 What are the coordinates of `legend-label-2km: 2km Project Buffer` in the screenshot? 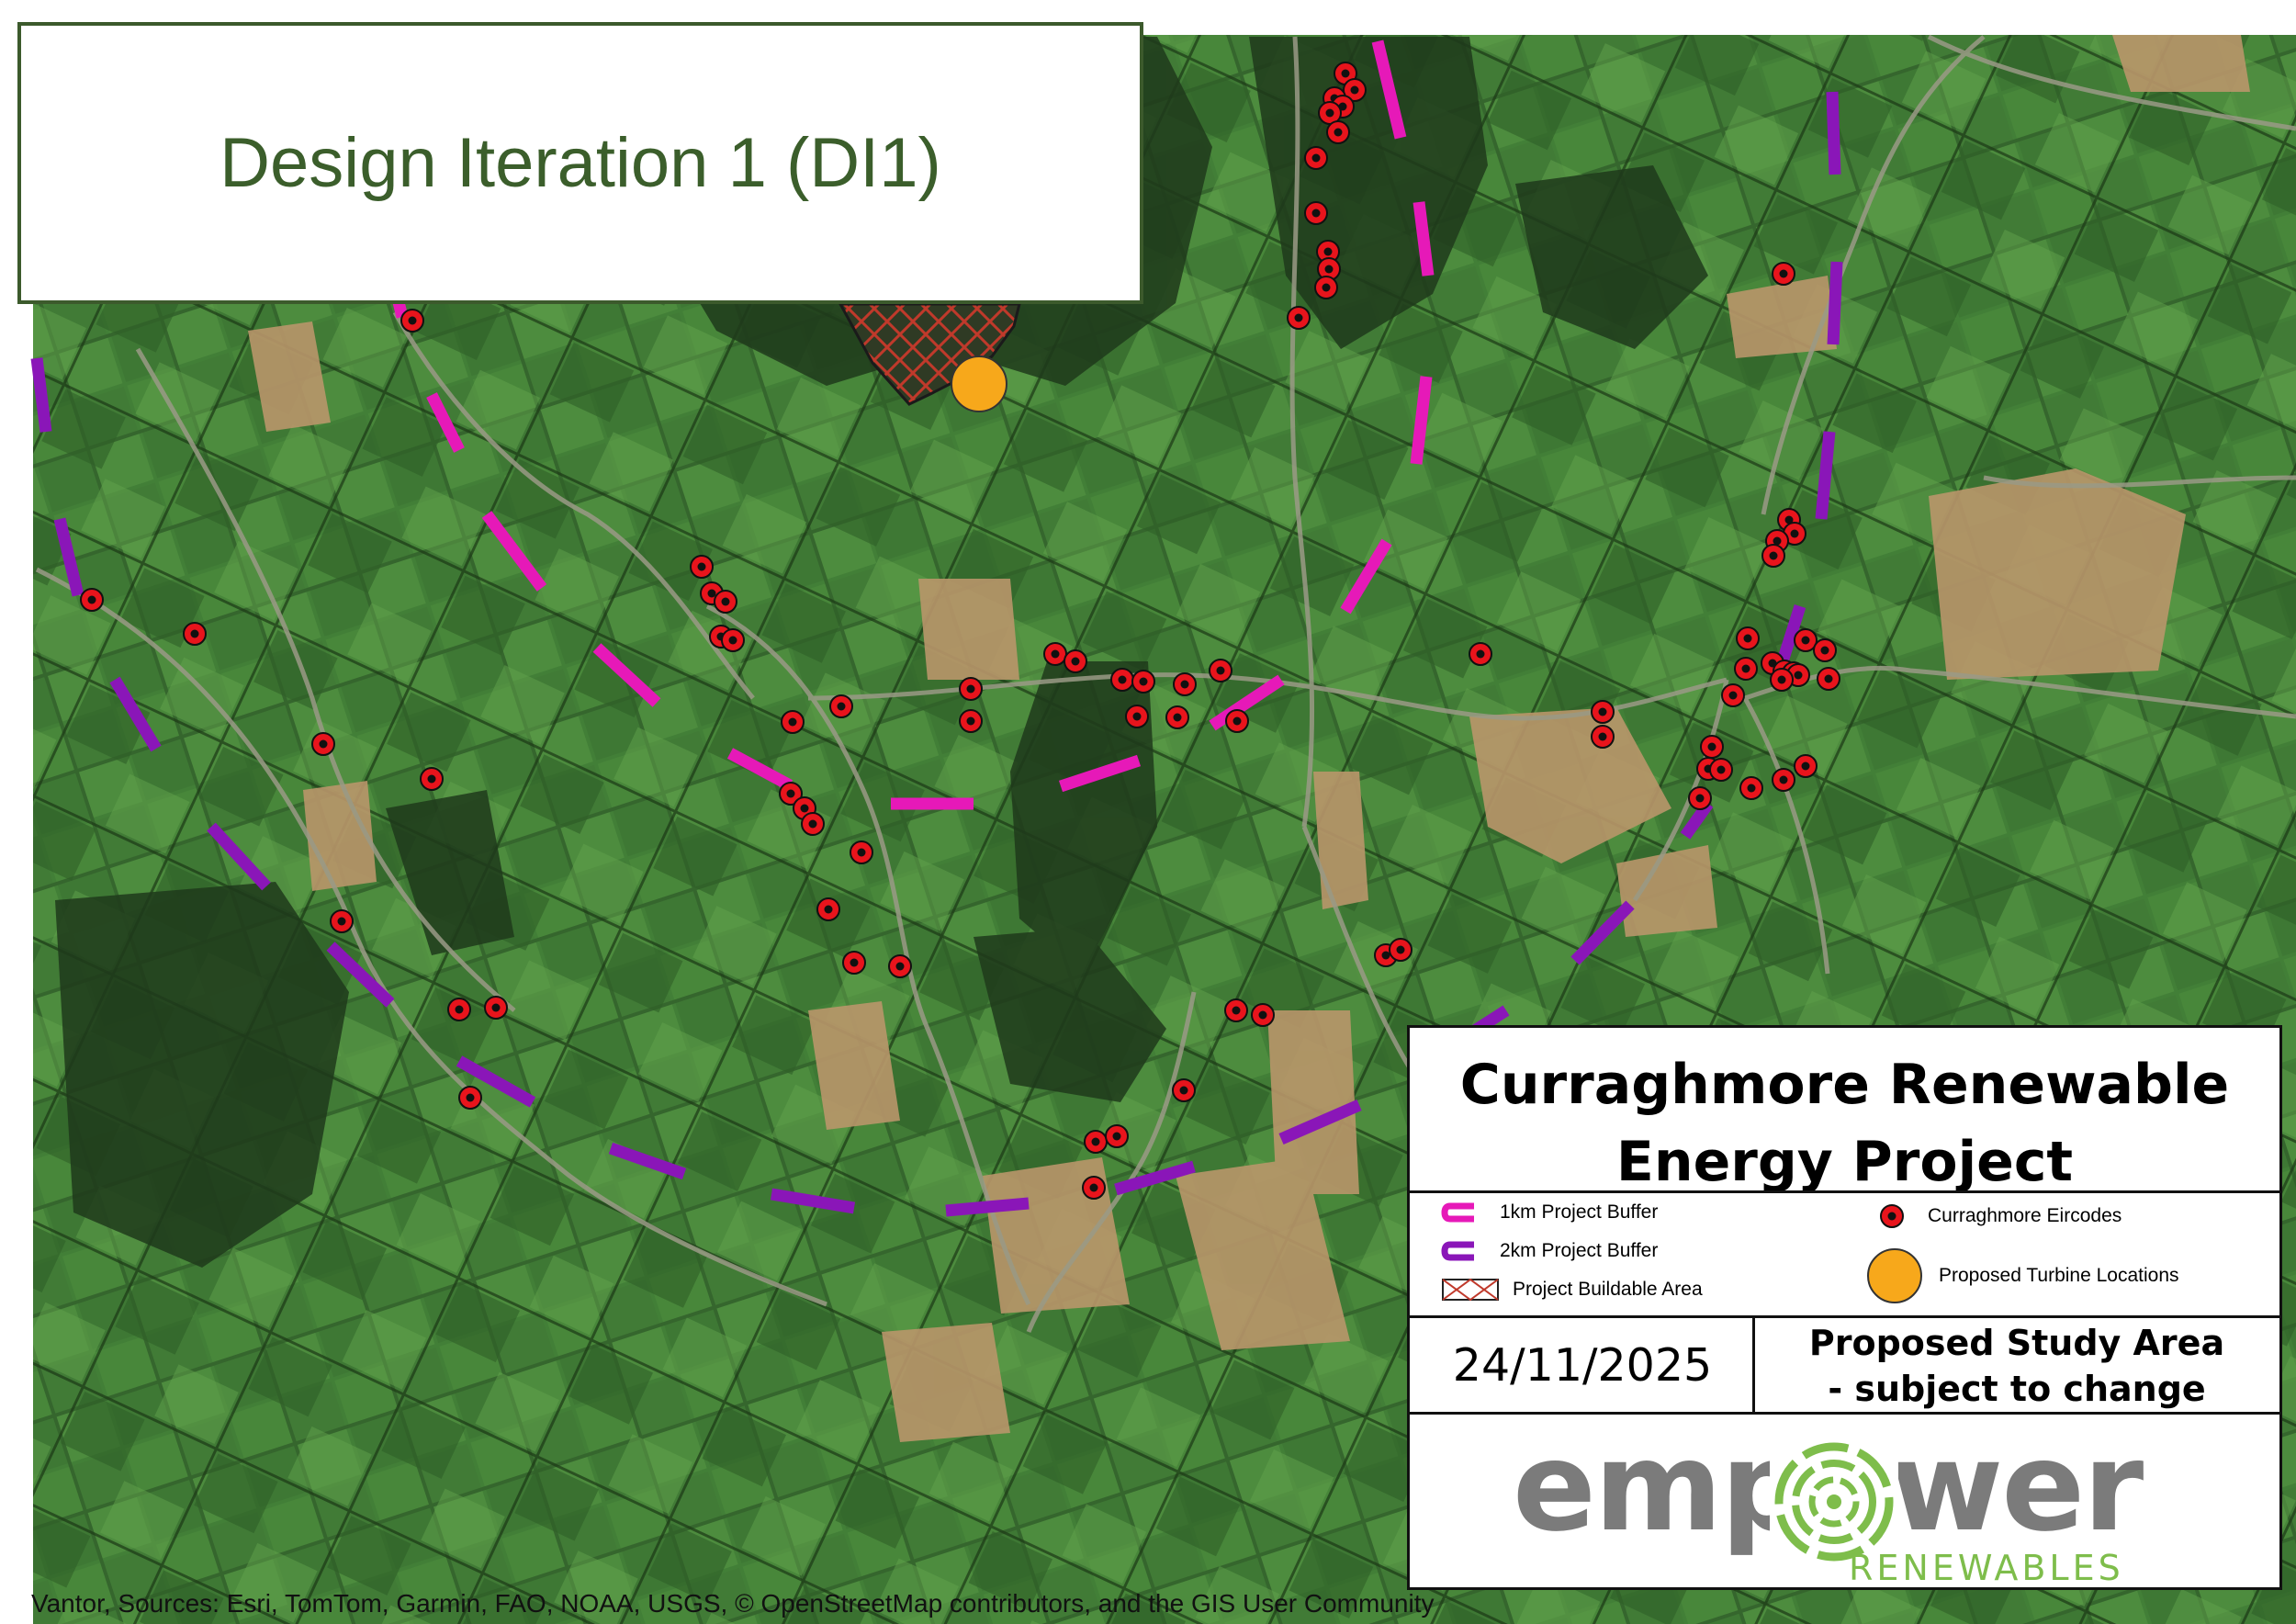 It's located at (1579, 1250).